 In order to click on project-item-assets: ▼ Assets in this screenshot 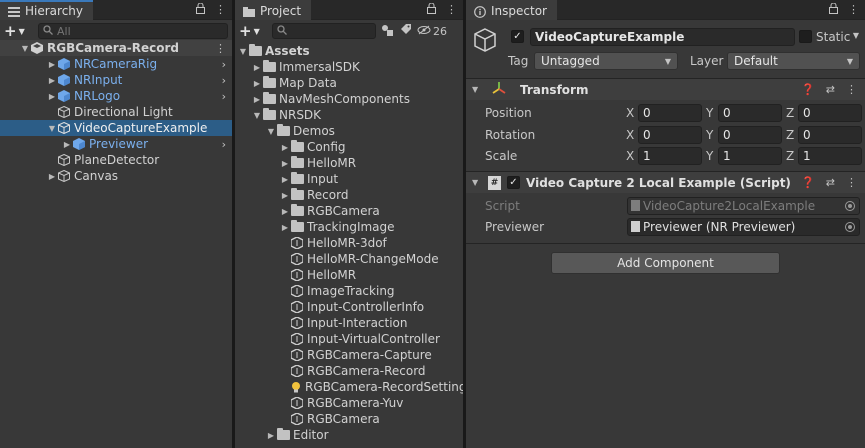, I will do `click(349, 51)`.